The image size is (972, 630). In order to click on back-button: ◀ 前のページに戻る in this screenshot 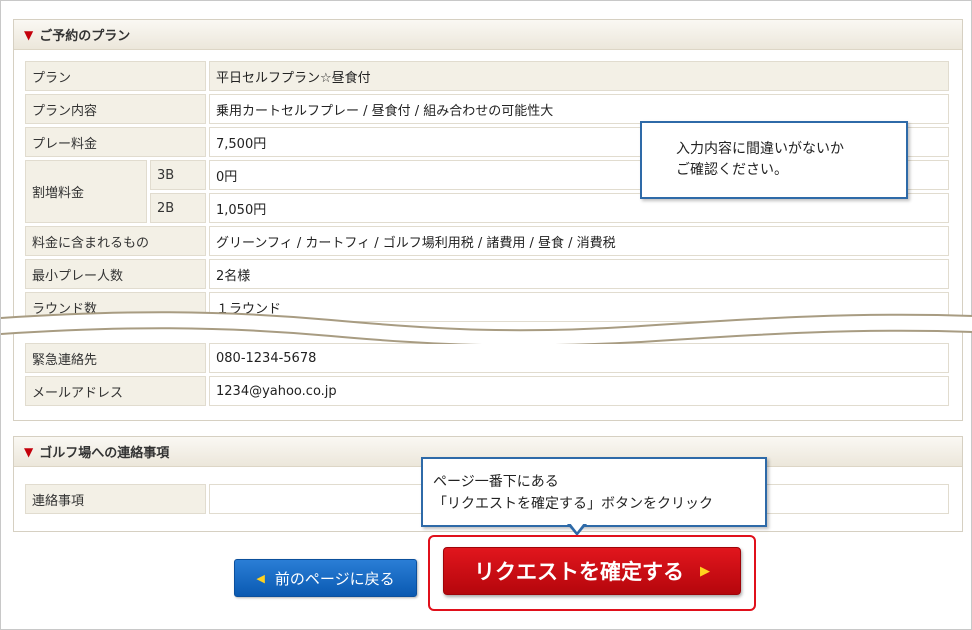, I will do `click(325, 578)`.